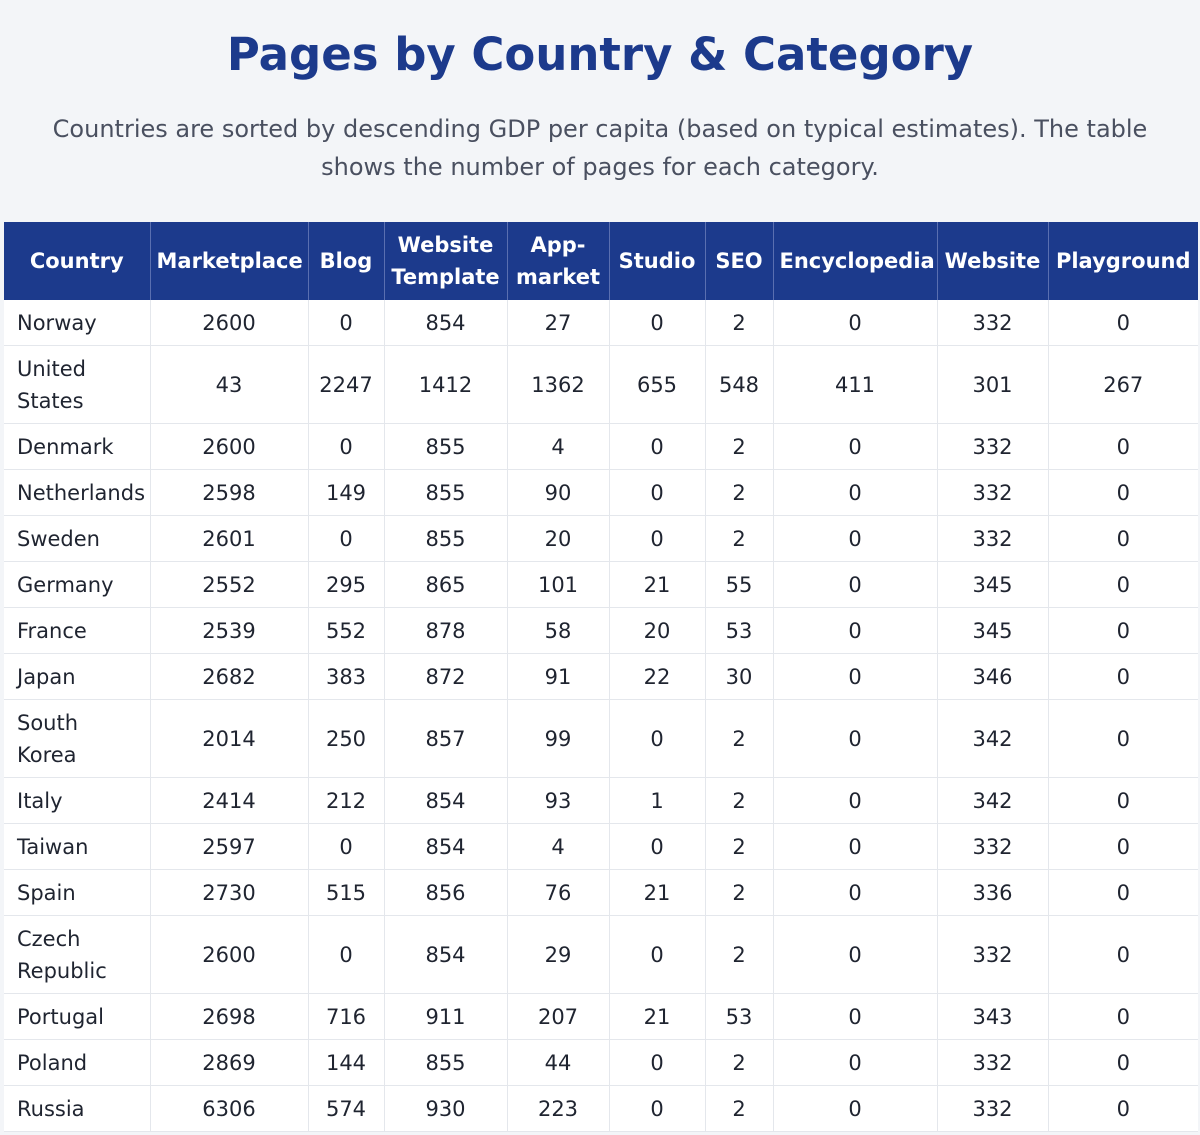 The height and width of the screenshot is (1135, 1200). I want to click on column-header: Website, so click(993, 261).